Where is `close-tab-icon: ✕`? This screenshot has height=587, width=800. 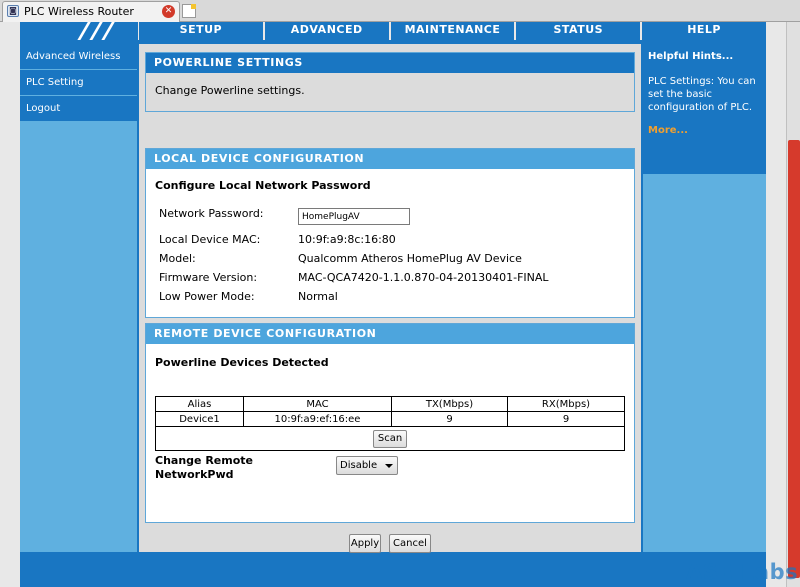
close-tab-icon: ✕ is located at coordinates (168, 11).